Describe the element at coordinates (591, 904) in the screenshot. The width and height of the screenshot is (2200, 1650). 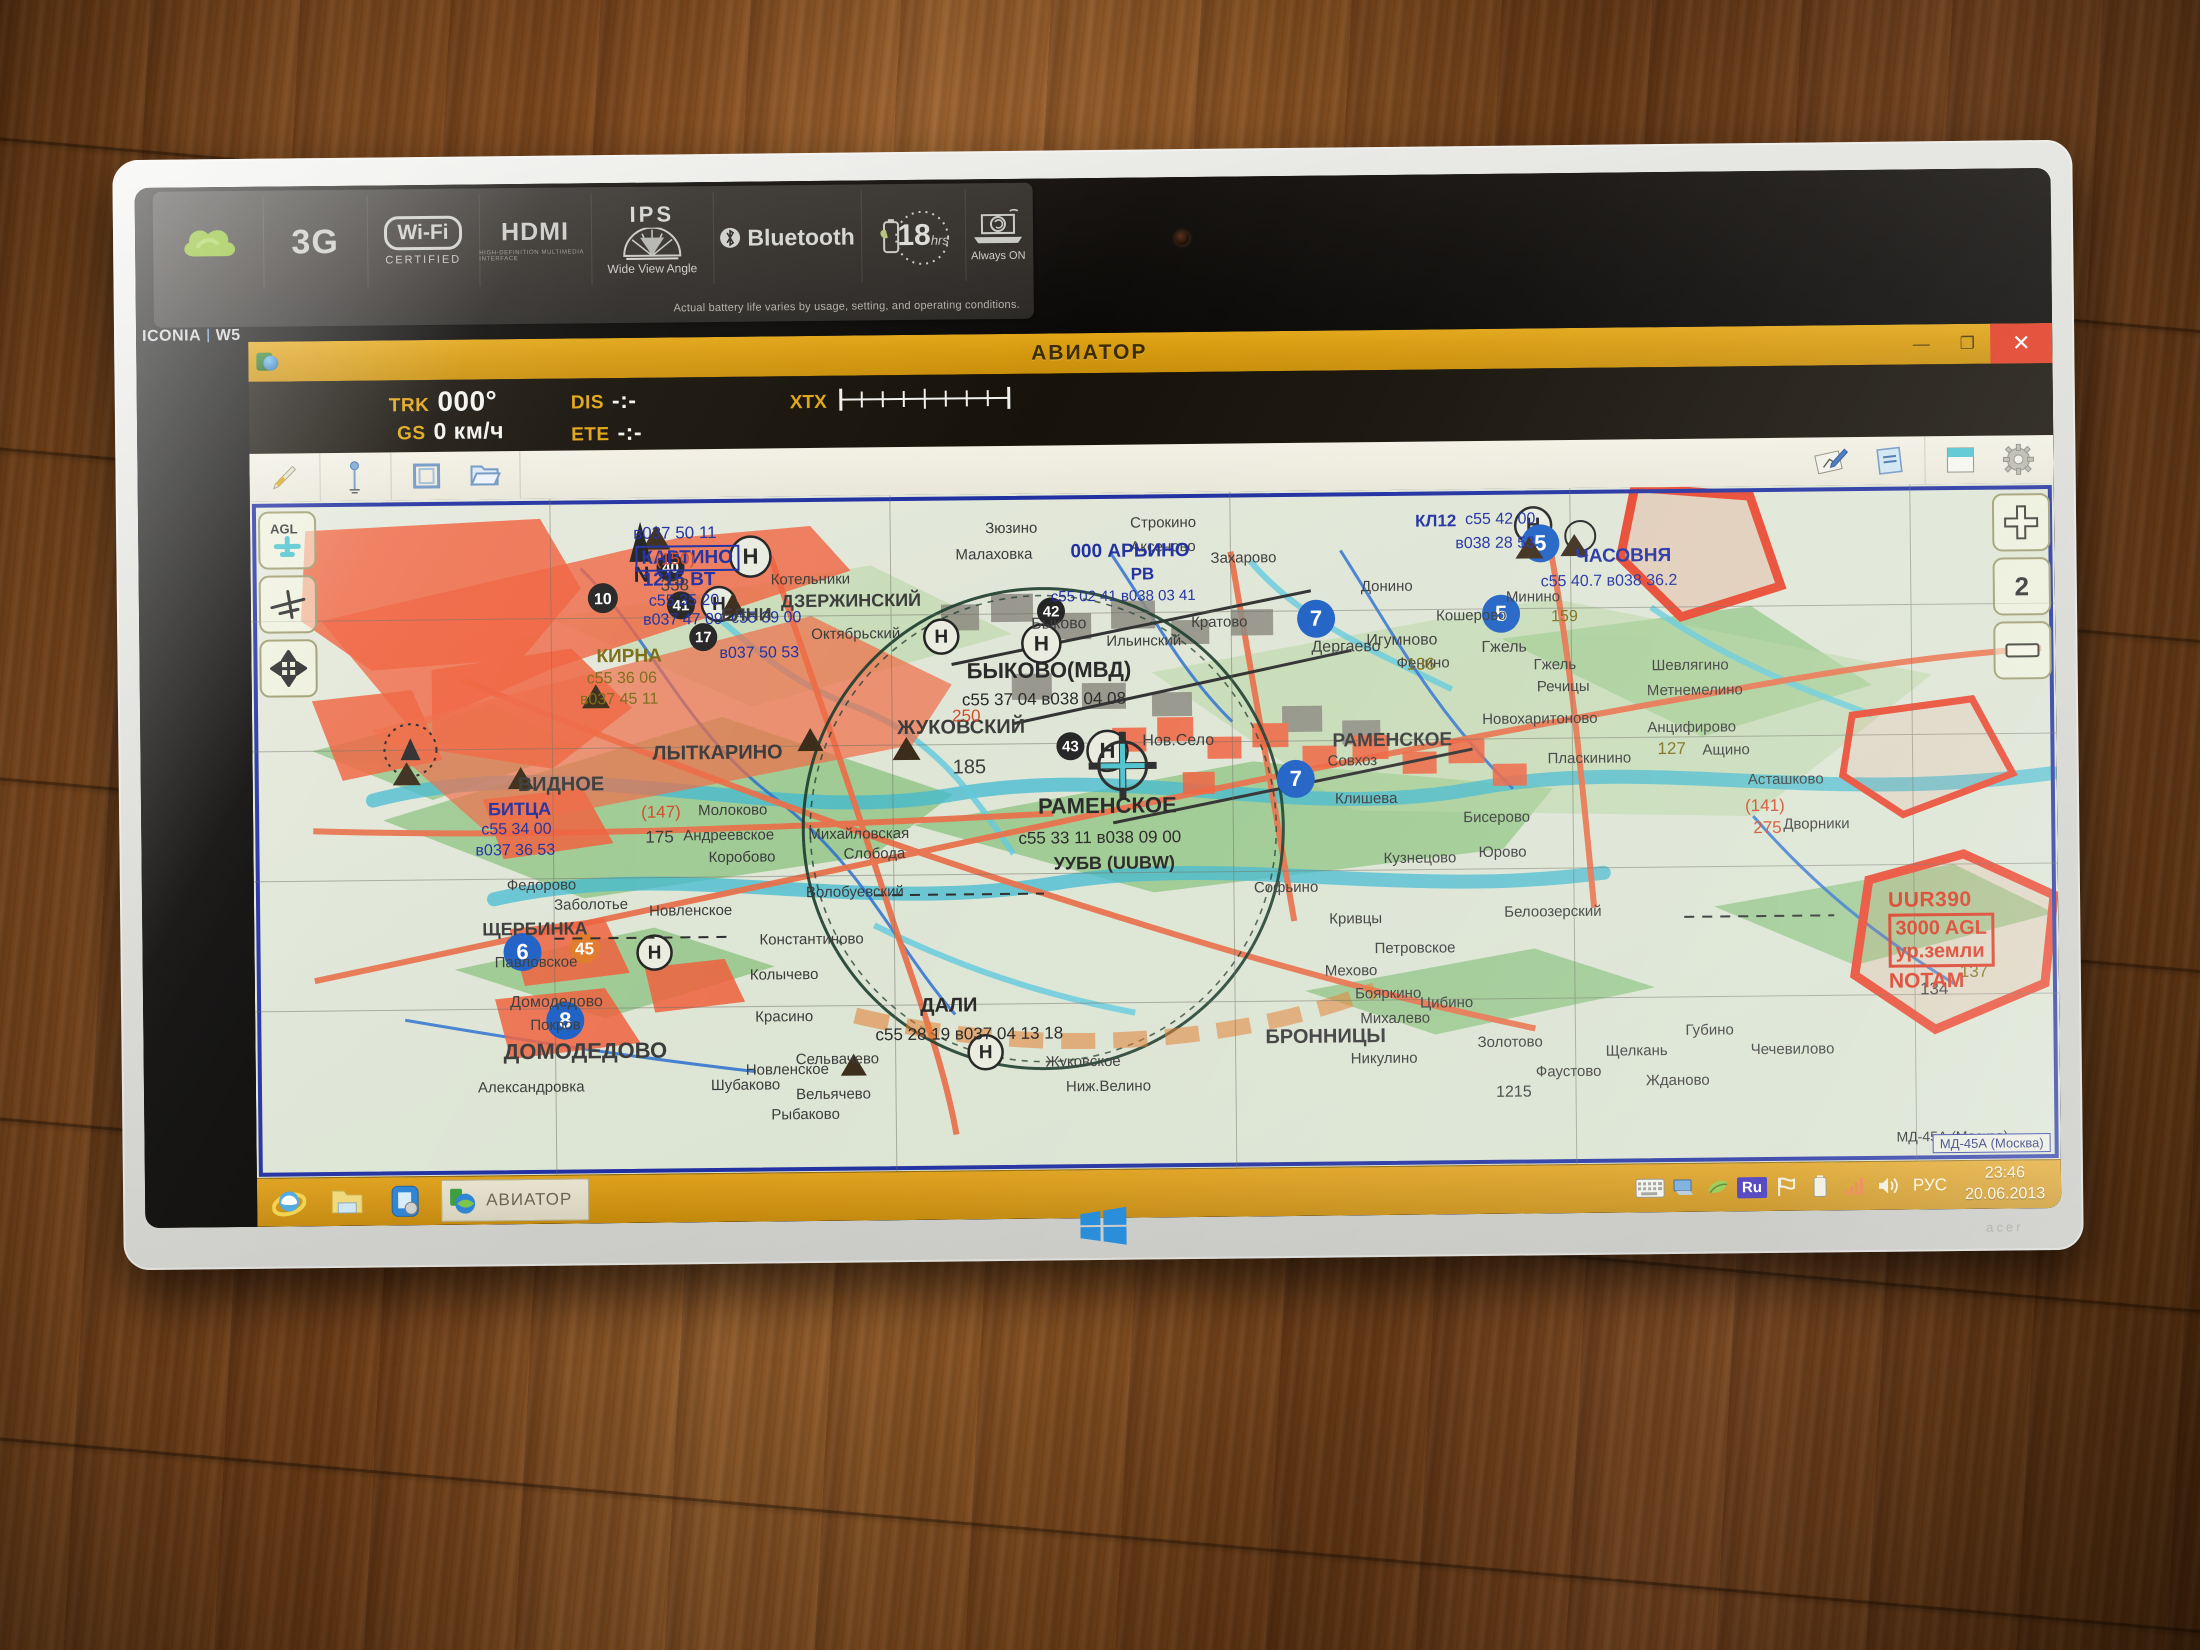
I see `map-label: Заболотье` at that location.